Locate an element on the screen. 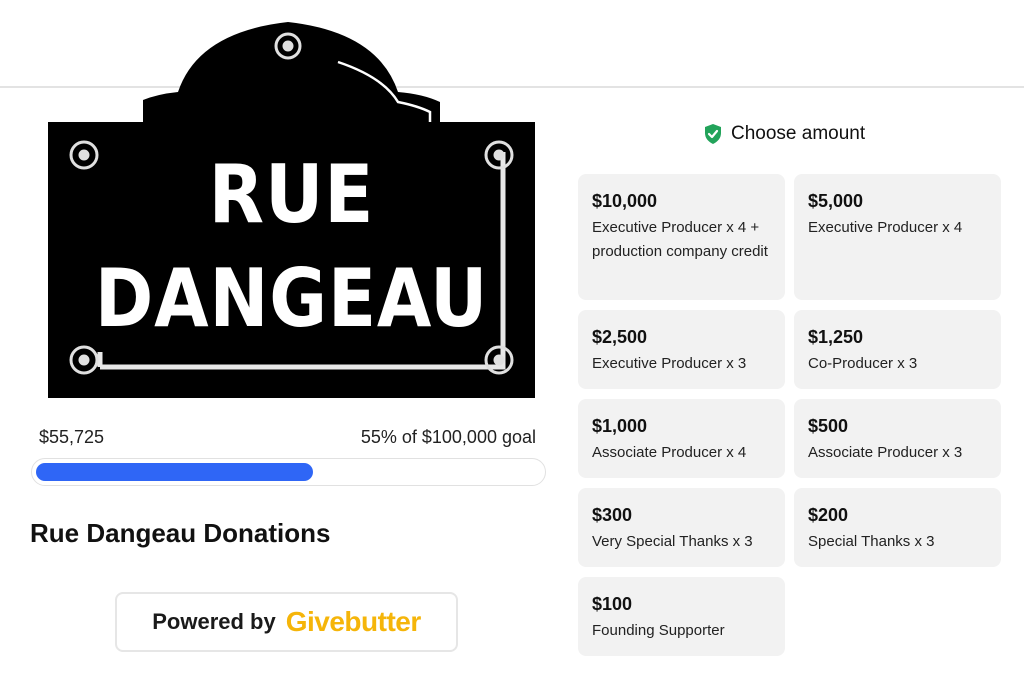 The width and height of the screenshot is (1024, 683). amount-description: Special Thanks x 3 is located at coordinates (871, 541).